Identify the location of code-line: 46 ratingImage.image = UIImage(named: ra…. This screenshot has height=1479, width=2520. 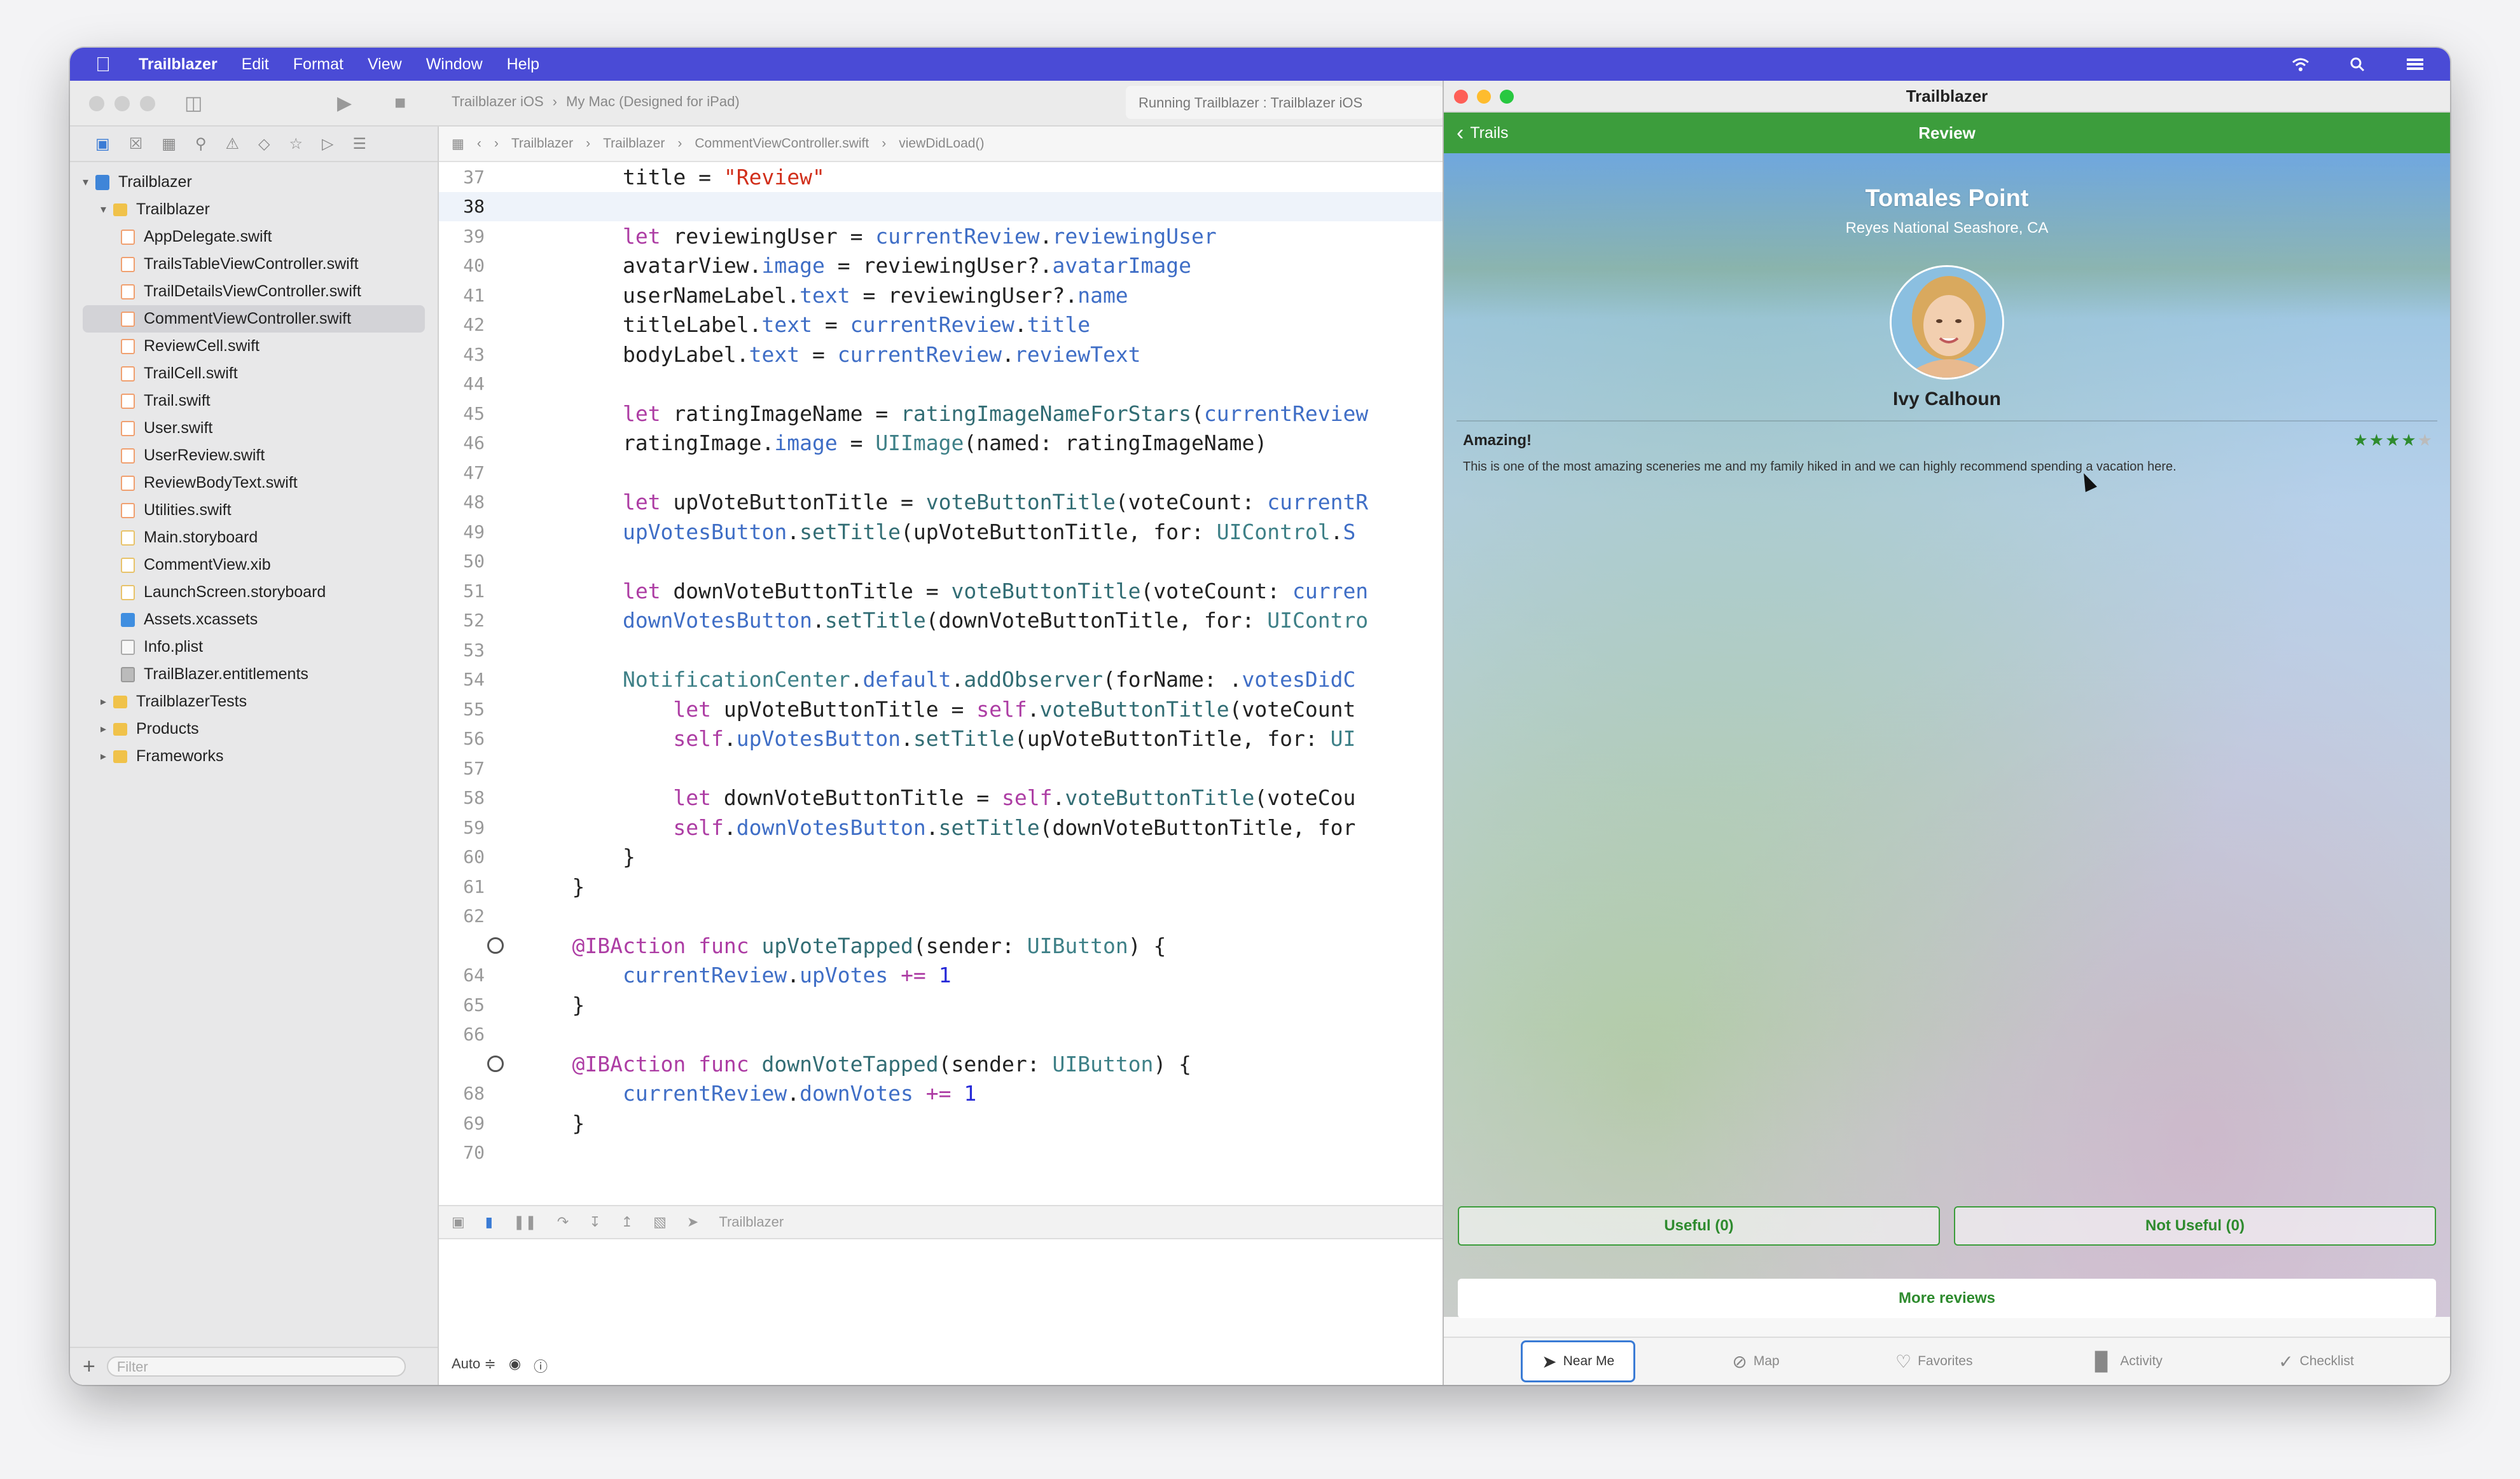
(941, 443).